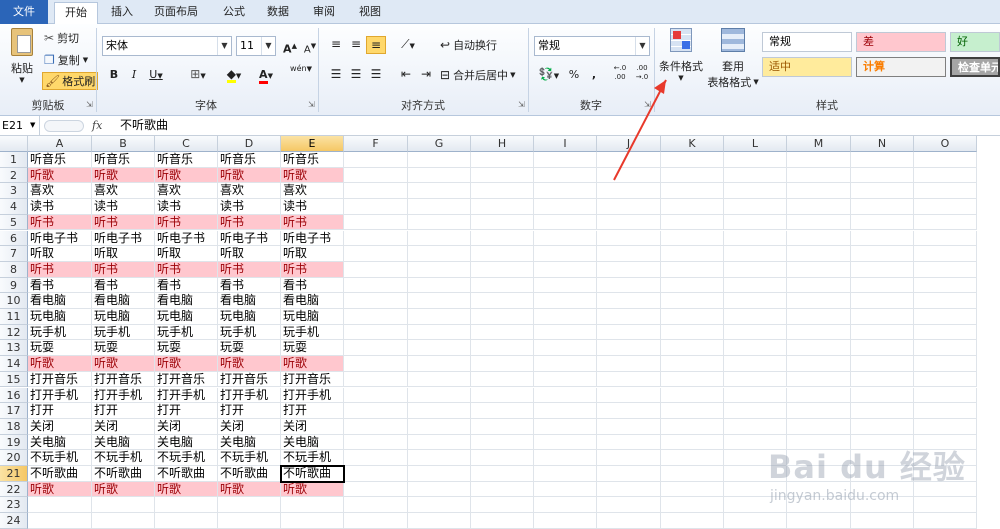 This screenshot has height=529, width=1000. I want to click on dialog-launcher-icon: ⇲, so click(521, 104).